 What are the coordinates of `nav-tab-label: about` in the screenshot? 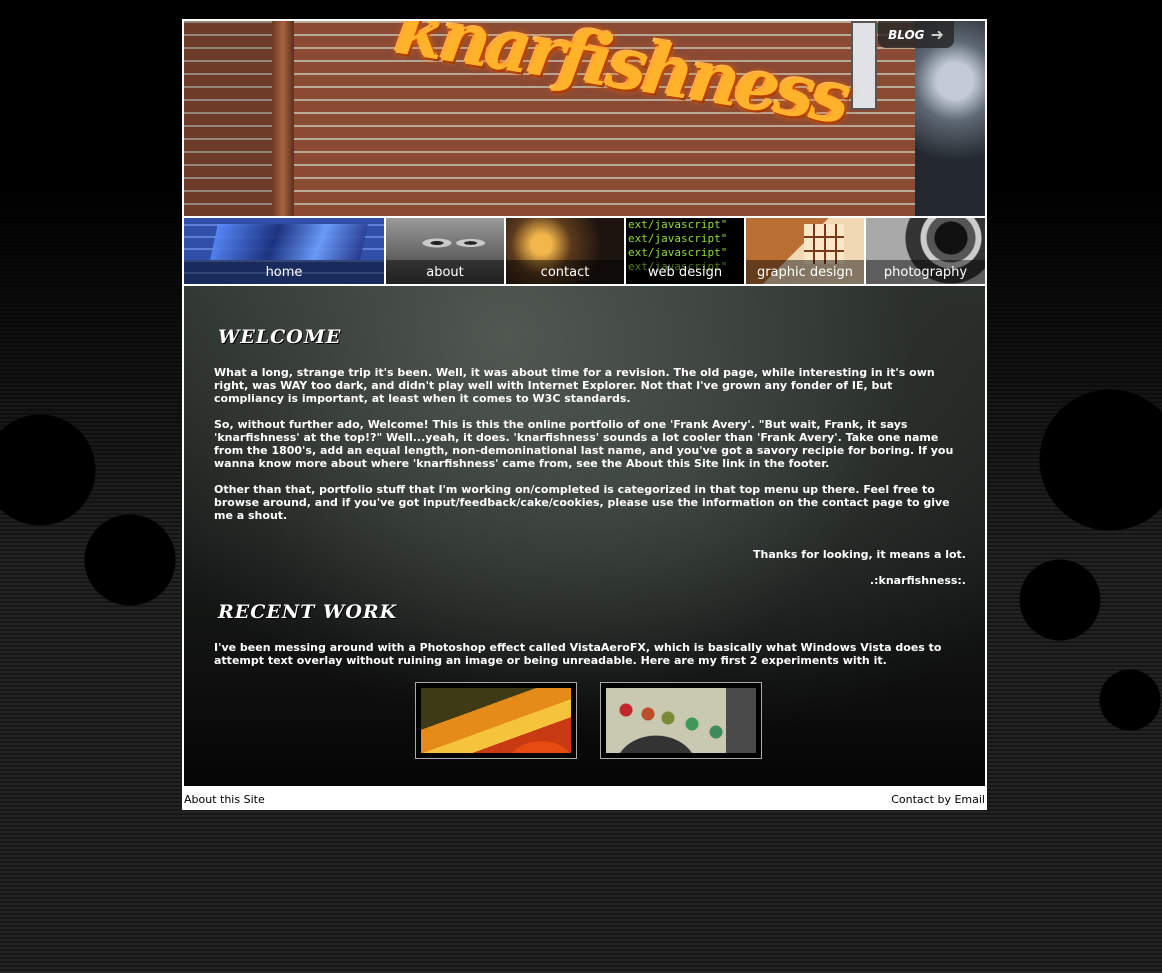 It's located at (445, 272).